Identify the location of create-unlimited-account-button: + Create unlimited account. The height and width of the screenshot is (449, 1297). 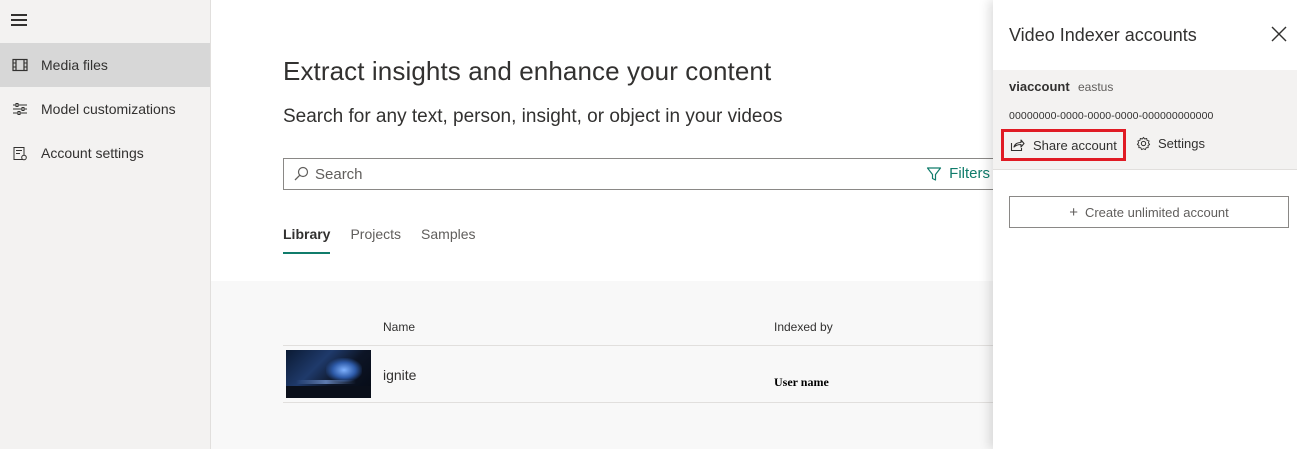
(1149, 212).